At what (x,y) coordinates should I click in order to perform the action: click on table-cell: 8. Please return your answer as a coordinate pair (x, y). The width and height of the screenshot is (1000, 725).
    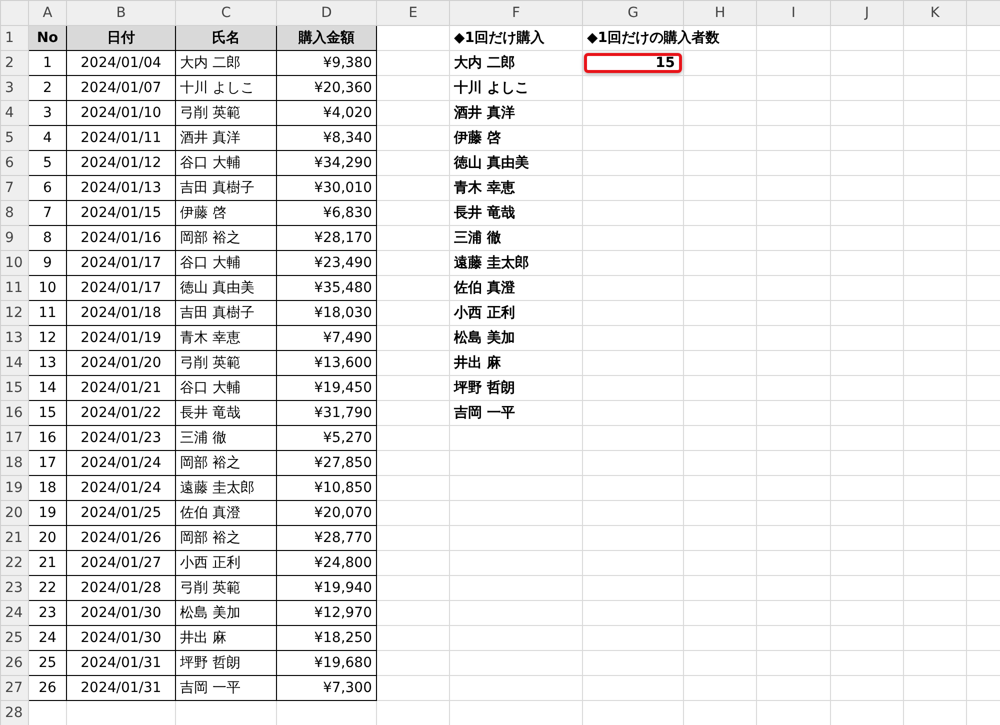
    Looking at the image, I should click on (47, 238).